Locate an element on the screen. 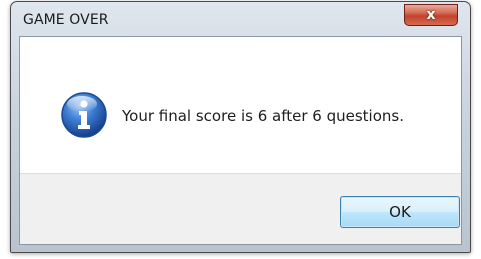 The width and height of the screenshot is (481, 259). close-icon: x is located at coordinates (431, 15).